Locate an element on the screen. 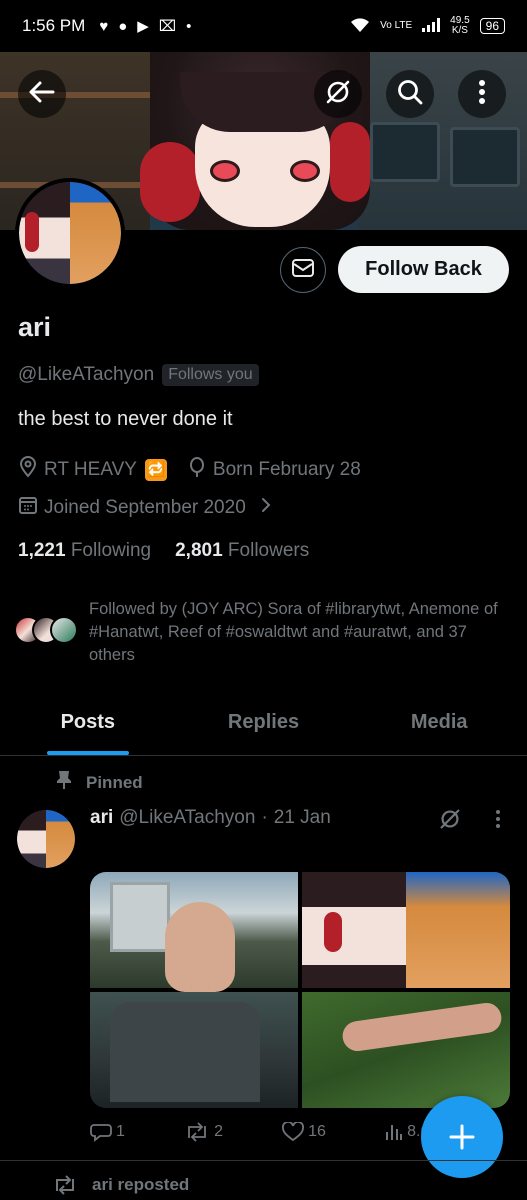  avatar-red-hair is located at coordinates (32, 232).